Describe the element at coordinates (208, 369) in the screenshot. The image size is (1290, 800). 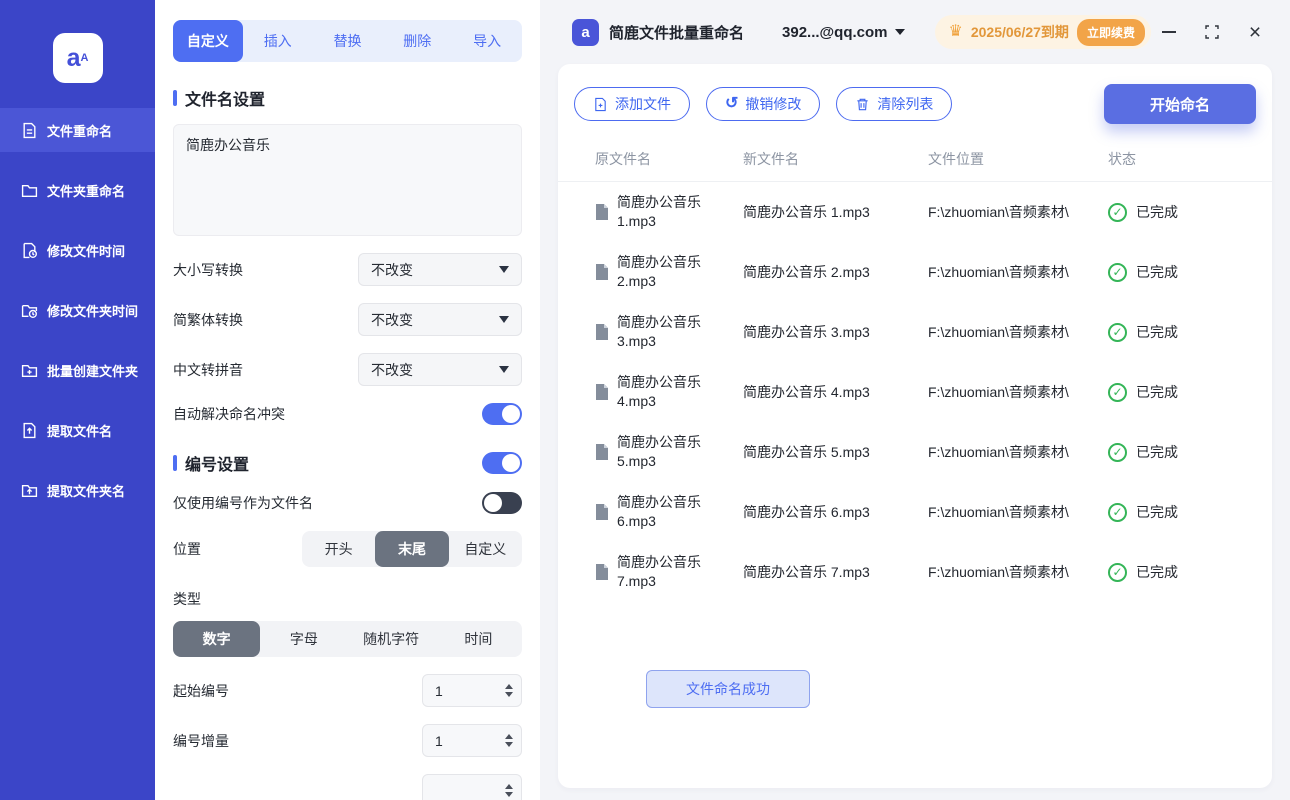
I see `pinyin-convert-label: 中文转拼音` at that location.